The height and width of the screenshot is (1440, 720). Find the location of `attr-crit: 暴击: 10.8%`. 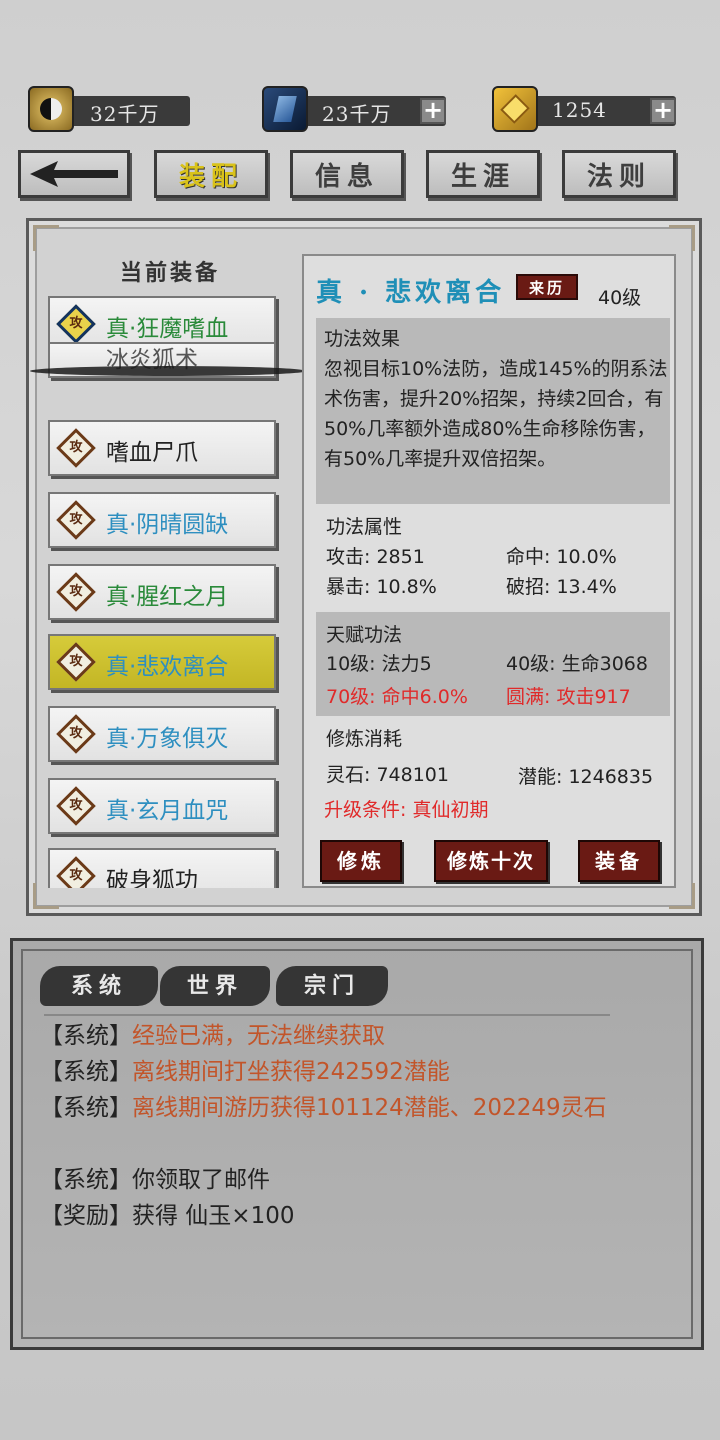

attr-crit: 暴击: 10.8% is located at coordinates (381, 587).